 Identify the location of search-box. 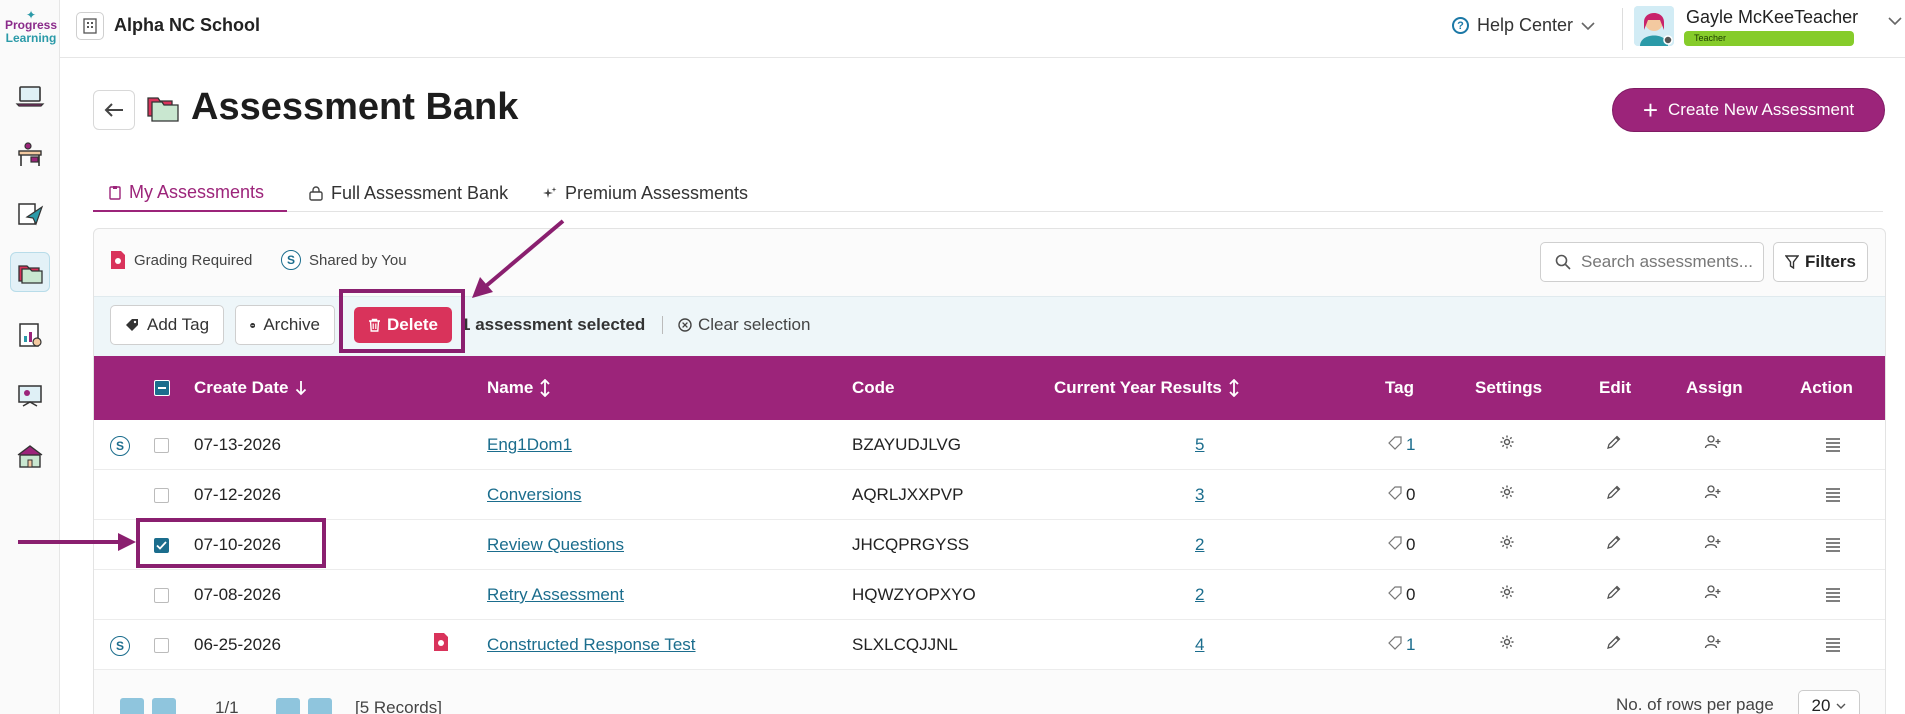
(1652, 262).